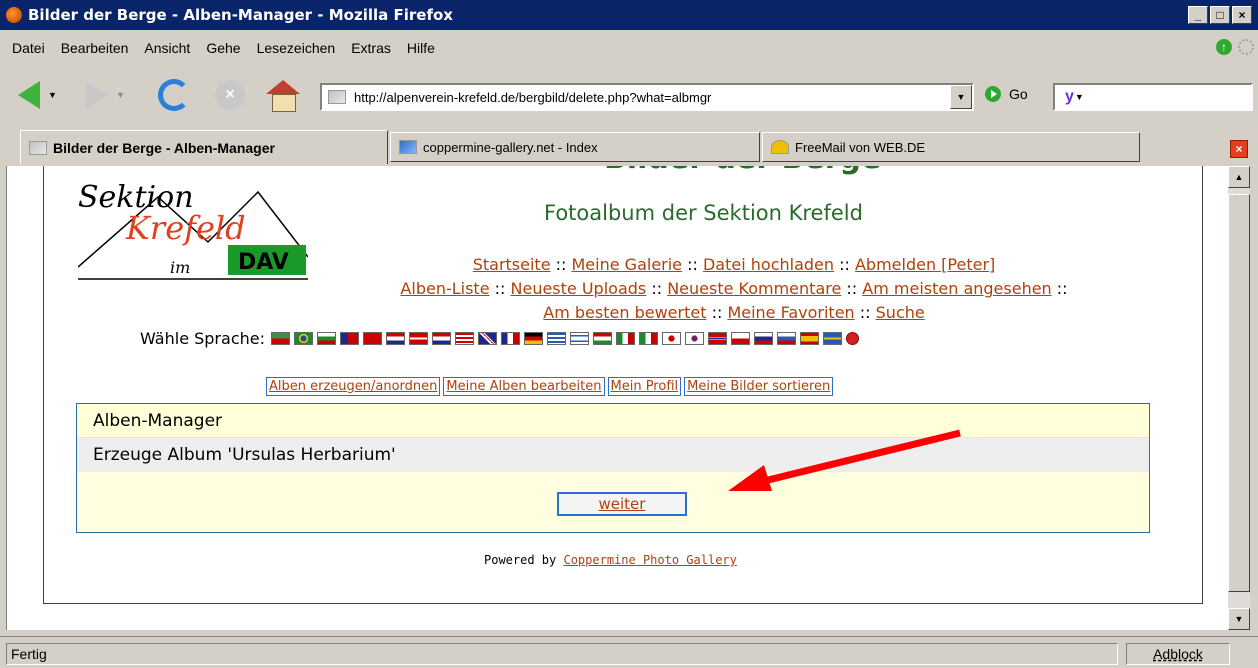  What do you see at coordinates (371, 48) in the screenshot?
I see `menu-extras: Extras` at bounding box center [371, 48].